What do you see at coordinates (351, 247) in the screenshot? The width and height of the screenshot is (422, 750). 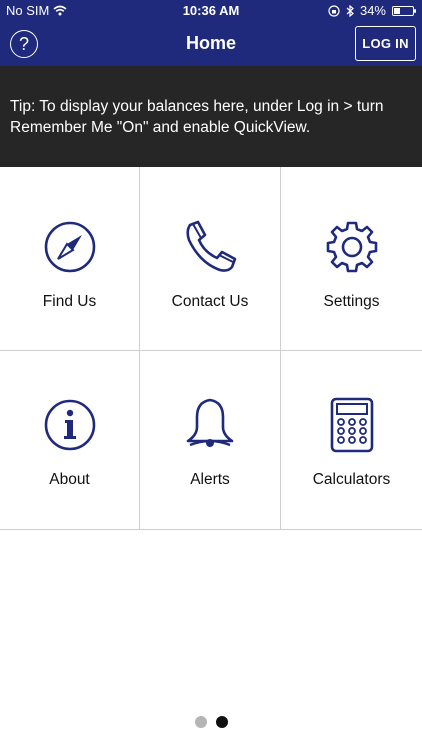 I see `gear-icon` at bounding box center [351, 247].